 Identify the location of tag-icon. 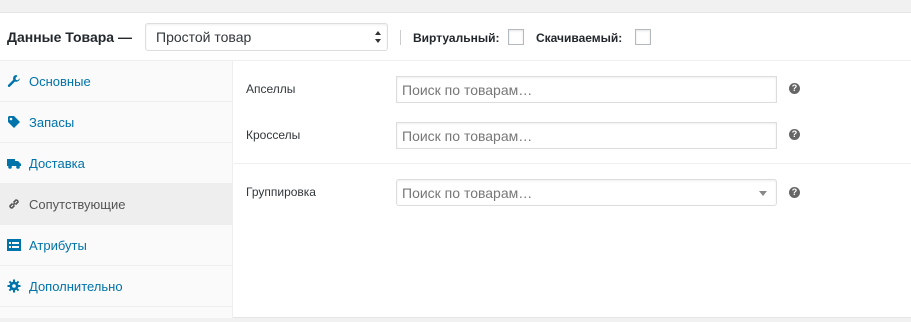
(14, 122).